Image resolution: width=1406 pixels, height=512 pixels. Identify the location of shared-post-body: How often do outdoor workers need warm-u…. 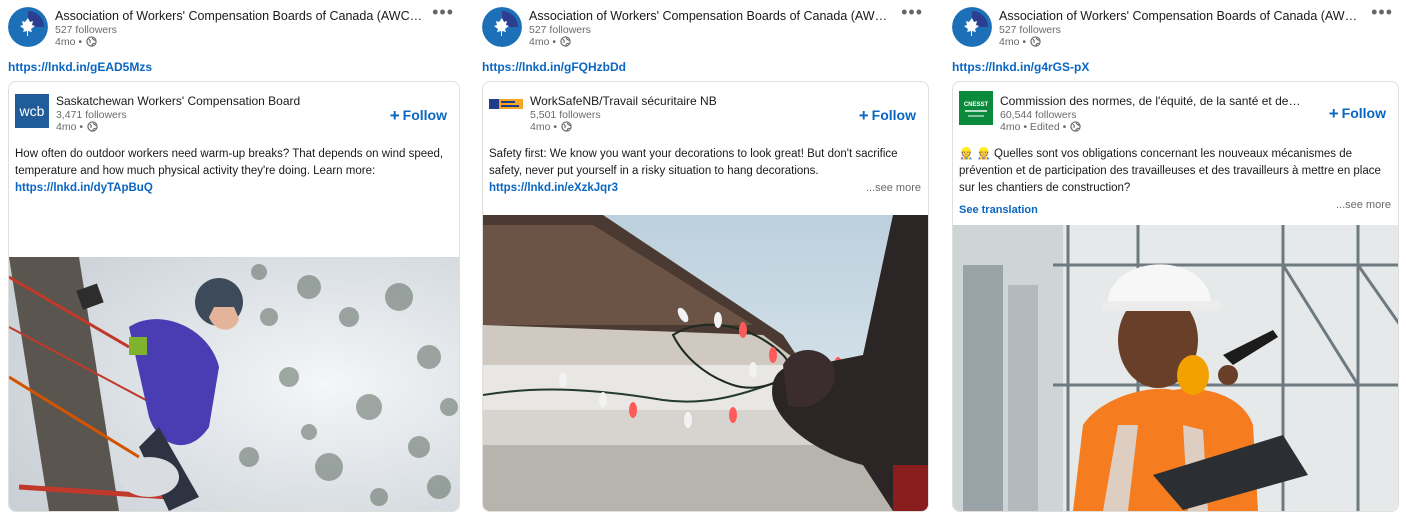
(234, 167).